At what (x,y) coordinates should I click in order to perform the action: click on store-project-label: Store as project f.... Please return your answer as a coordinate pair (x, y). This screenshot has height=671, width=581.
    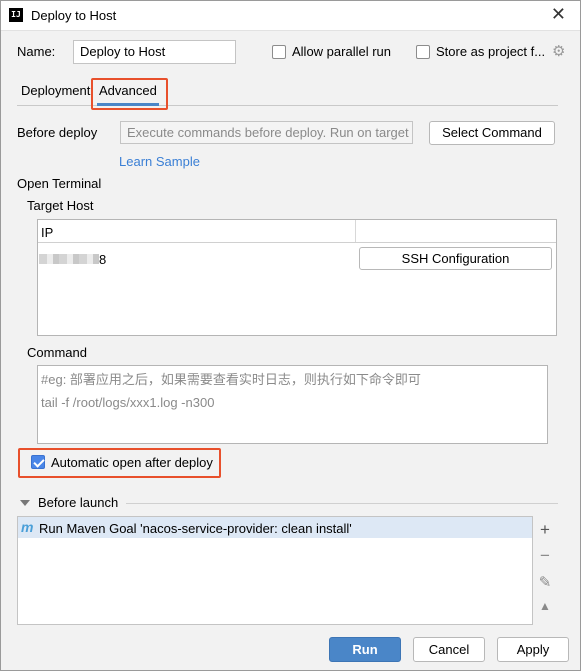
    Looking at the image, I should click on (491, 51).